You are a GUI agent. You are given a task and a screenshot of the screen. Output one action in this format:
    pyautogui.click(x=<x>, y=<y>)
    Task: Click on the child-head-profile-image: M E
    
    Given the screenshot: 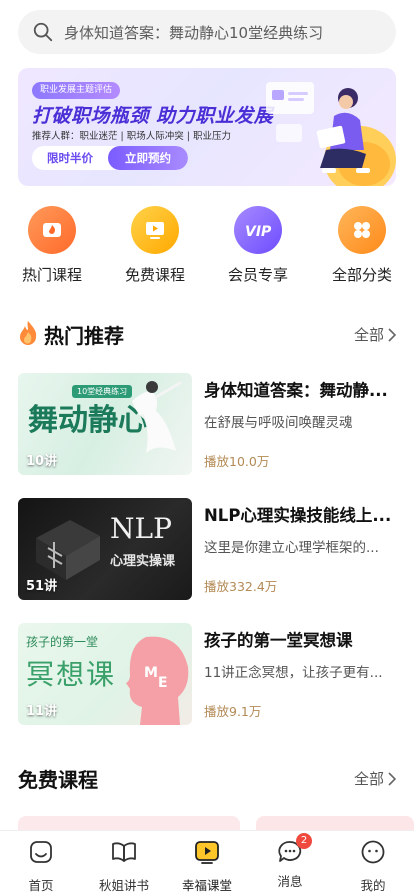 What is the action you would take?
    pyautogui.click(x=157, y=680)
    